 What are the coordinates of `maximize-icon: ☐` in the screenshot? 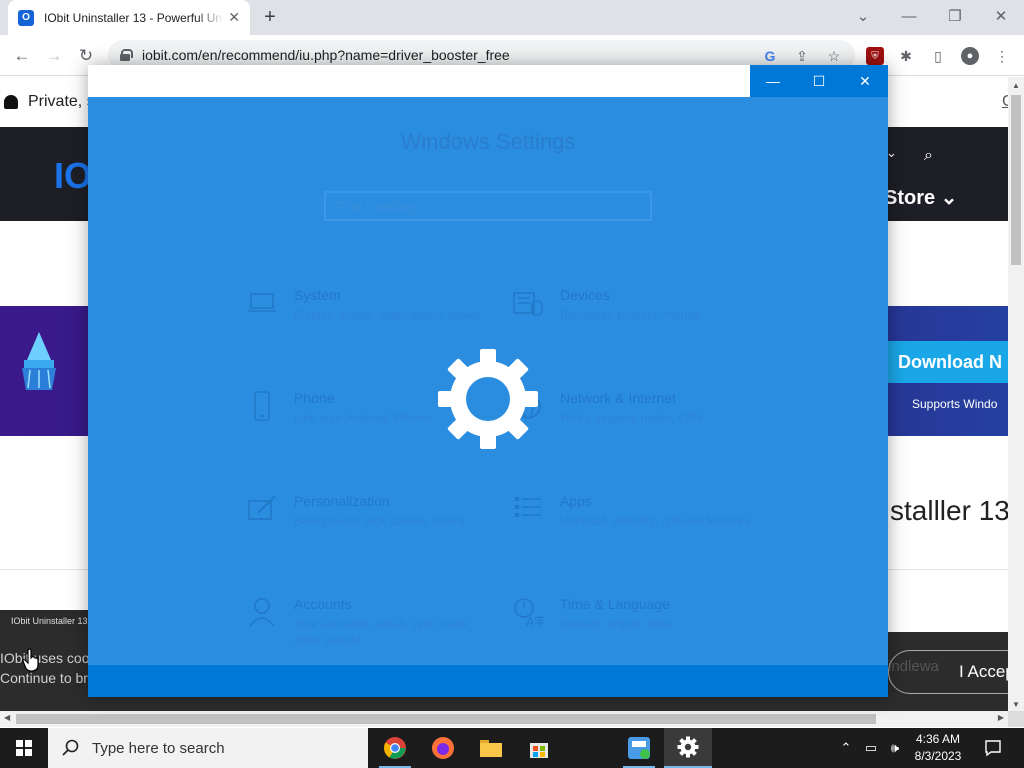 It's located at (819, 81).